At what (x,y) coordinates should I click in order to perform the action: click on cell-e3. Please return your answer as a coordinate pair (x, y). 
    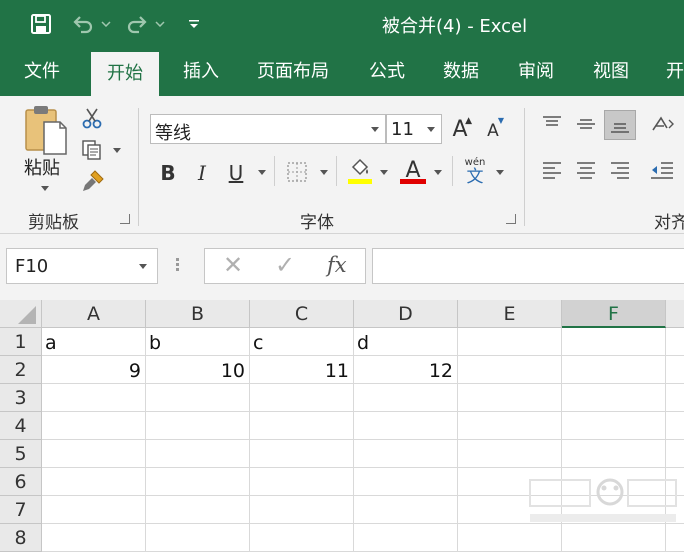
    Looking at the image, I should click on (510, 398).